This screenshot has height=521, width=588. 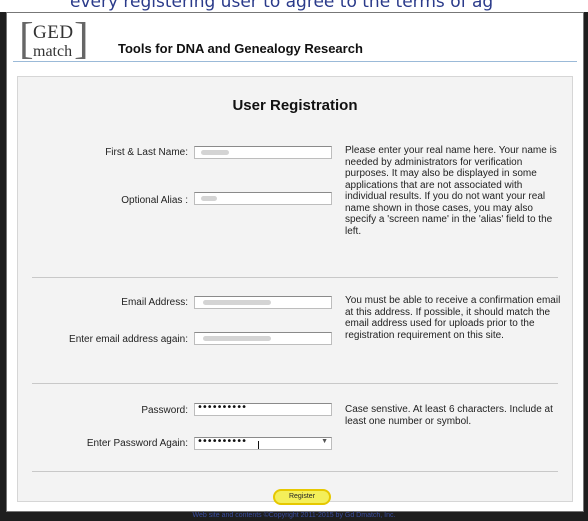 I want to click on first-last-name-field, so click(x=263, y=152).